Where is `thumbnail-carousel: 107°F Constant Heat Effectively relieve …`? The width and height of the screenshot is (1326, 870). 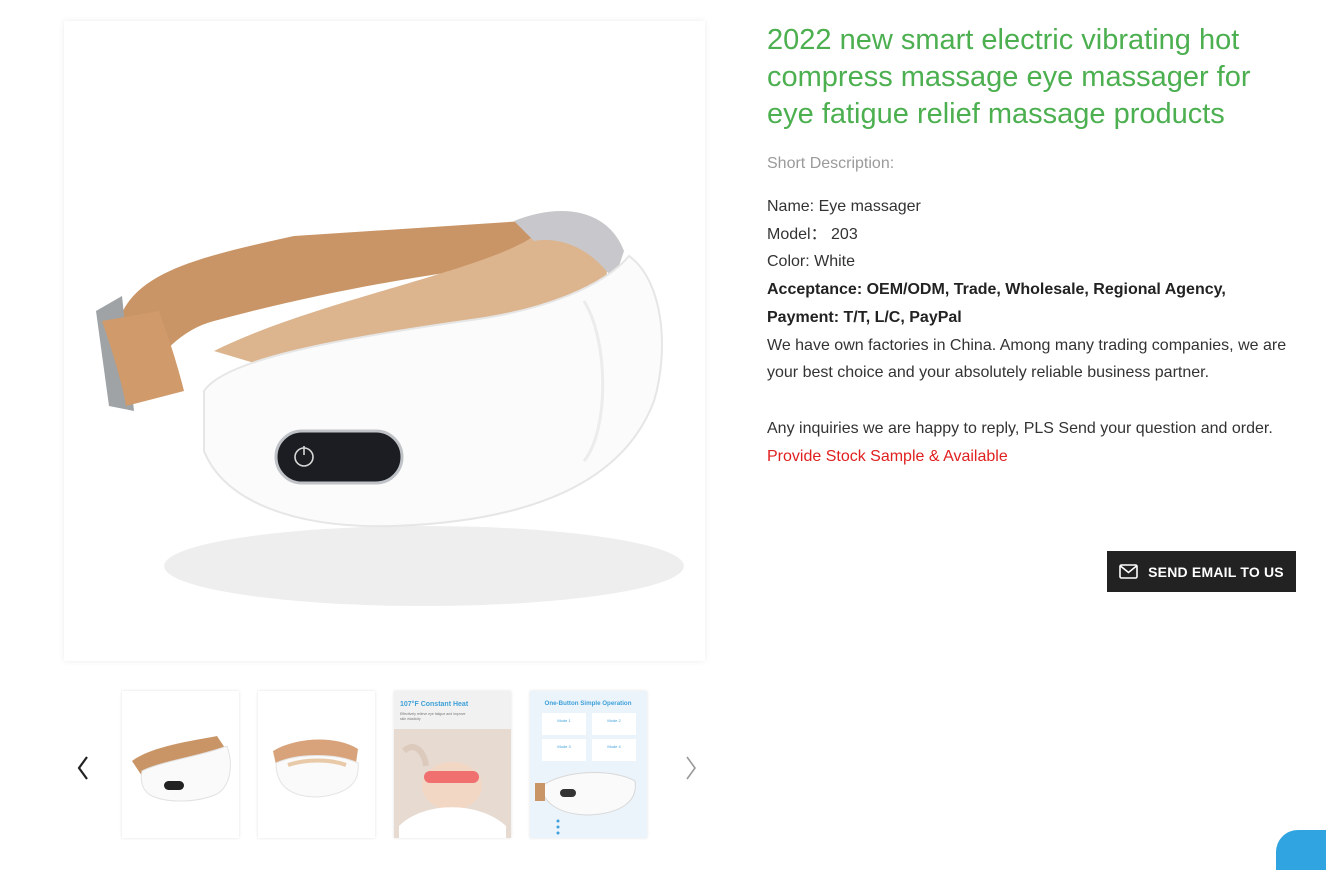
thumbnail-carousel: 107°F Constant Heat Effectively relieve … is located at coordinates (384, 765).